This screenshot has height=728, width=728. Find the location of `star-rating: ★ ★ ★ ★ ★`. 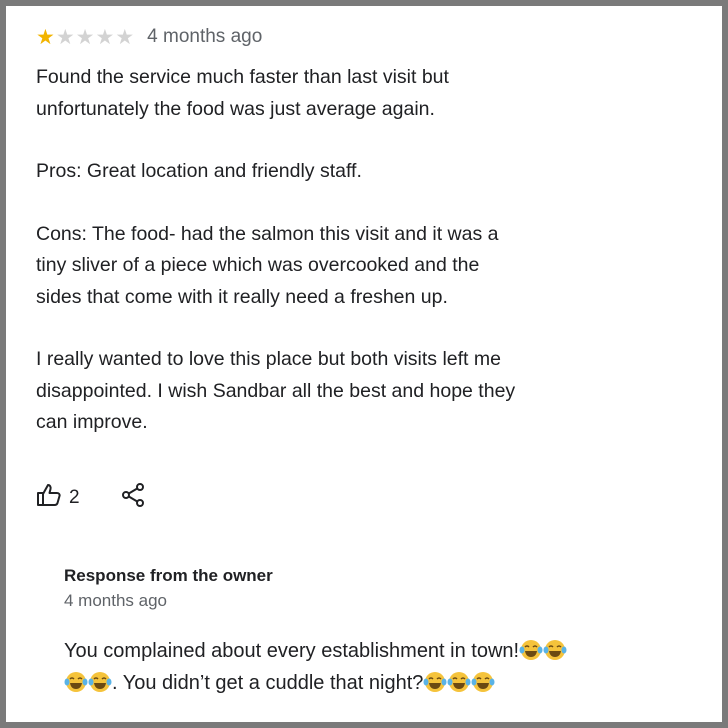

star-rating: ★ ★ ★ ★ ★ is located at coordinates (85, 37).